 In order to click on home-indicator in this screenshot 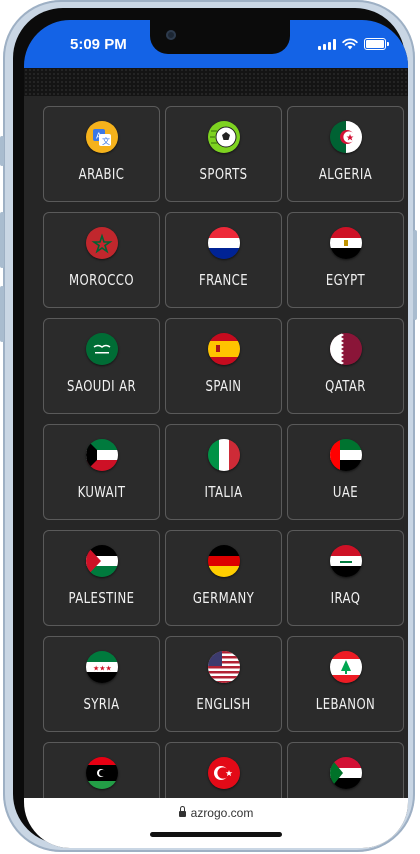, I will do `click(216, 834)`.